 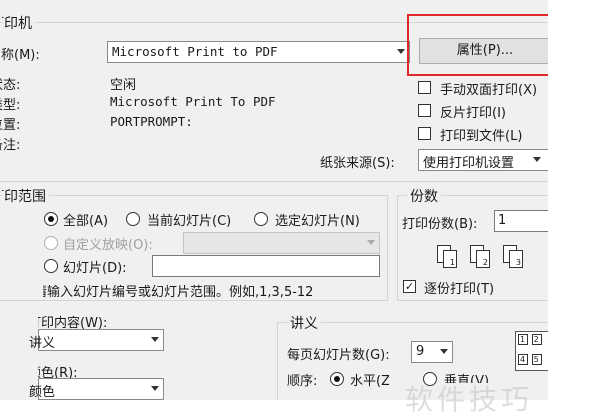 What do you see at coordinates (420, 351) in the screenshot?
I see `per-page-value: 9` at bounding box center [420, 351].